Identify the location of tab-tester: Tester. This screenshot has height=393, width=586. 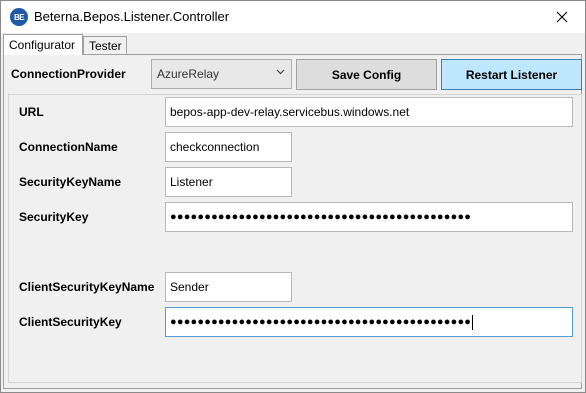
(105, 45).